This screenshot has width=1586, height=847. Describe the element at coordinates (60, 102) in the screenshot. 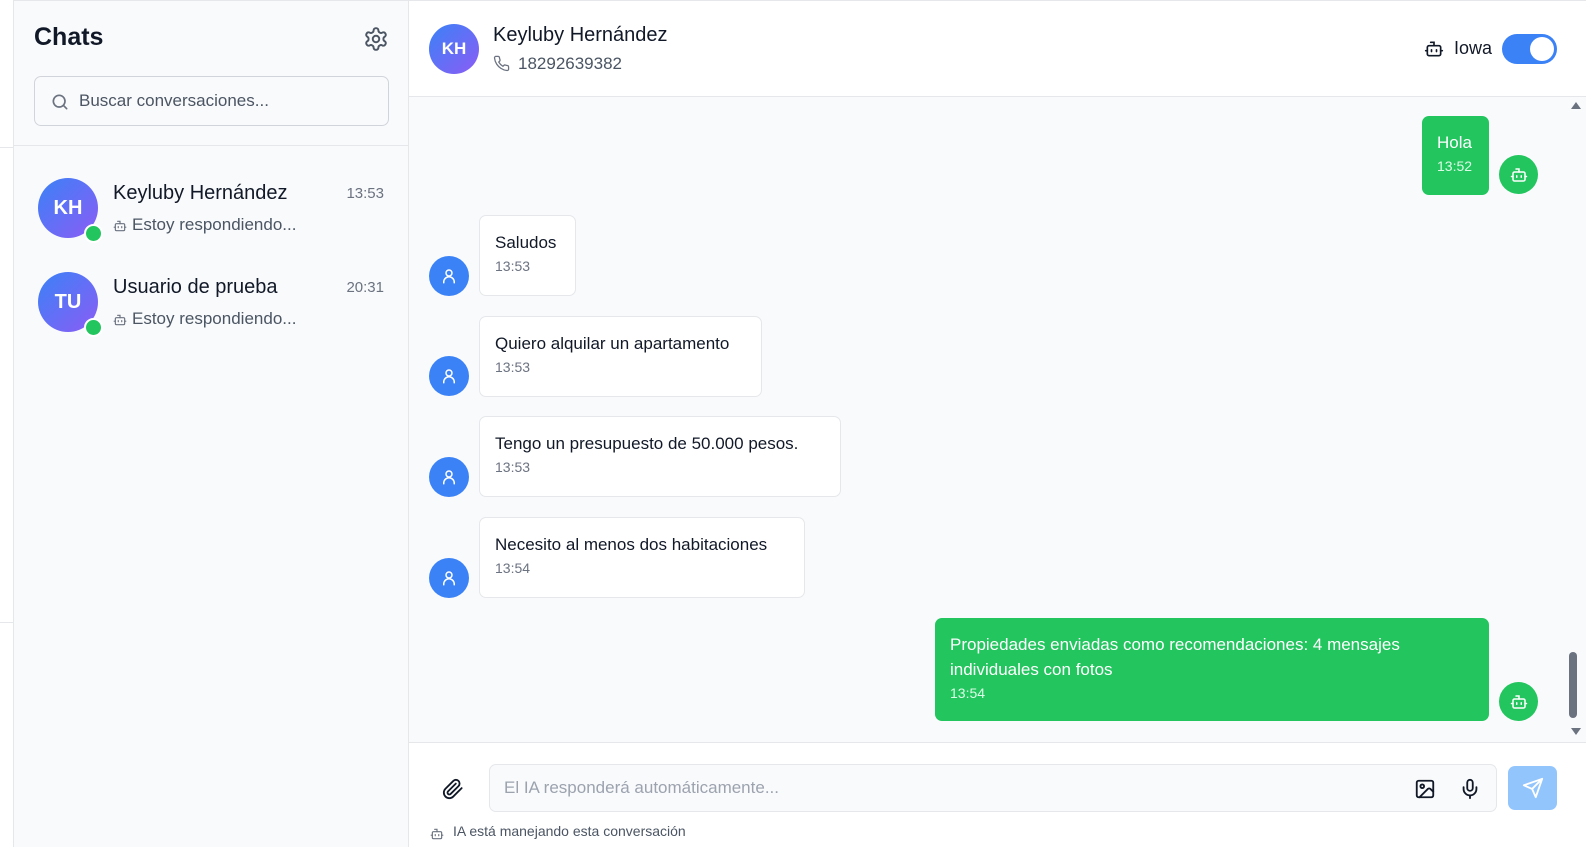

I see `search-icon` at that location.